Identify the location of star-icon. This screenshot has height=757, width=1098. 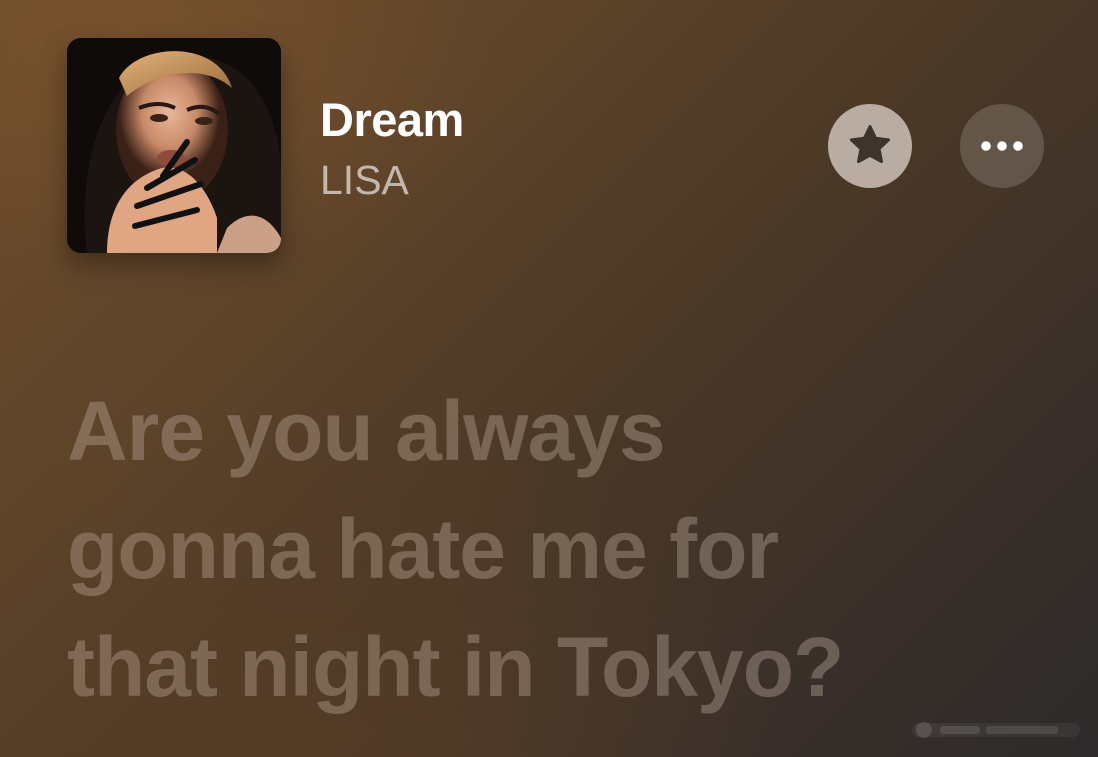
(870, 144).